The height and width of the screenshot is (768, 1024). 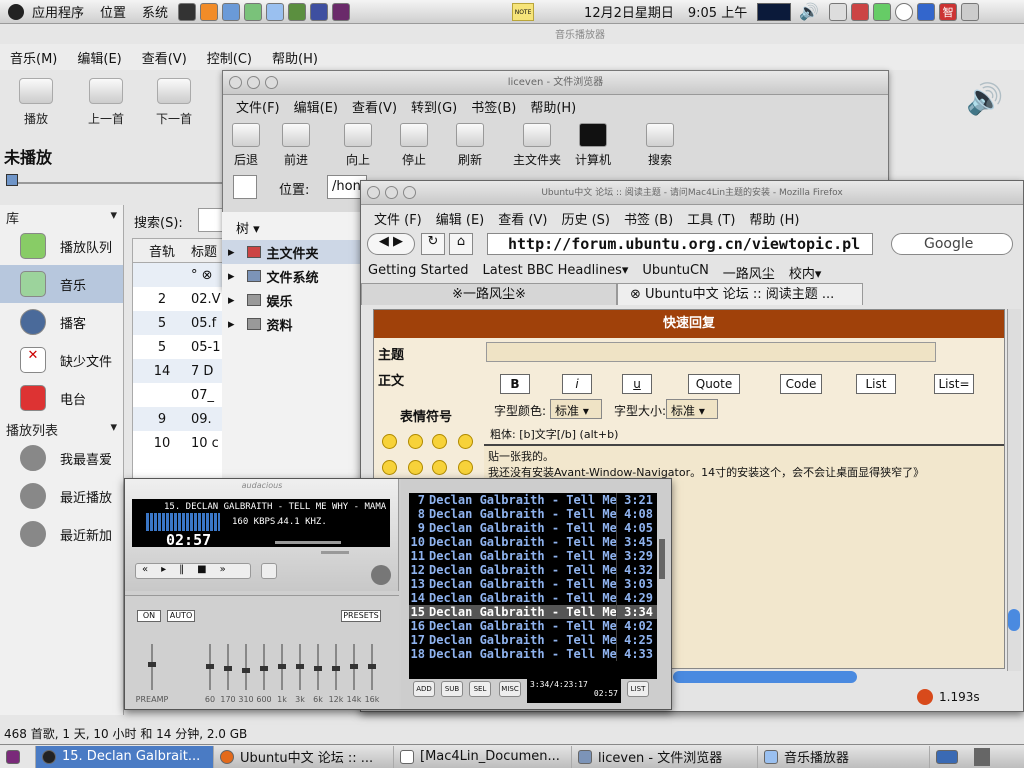 I want to click on library-item-queue: 播放队列, so click(x=61, y=246).